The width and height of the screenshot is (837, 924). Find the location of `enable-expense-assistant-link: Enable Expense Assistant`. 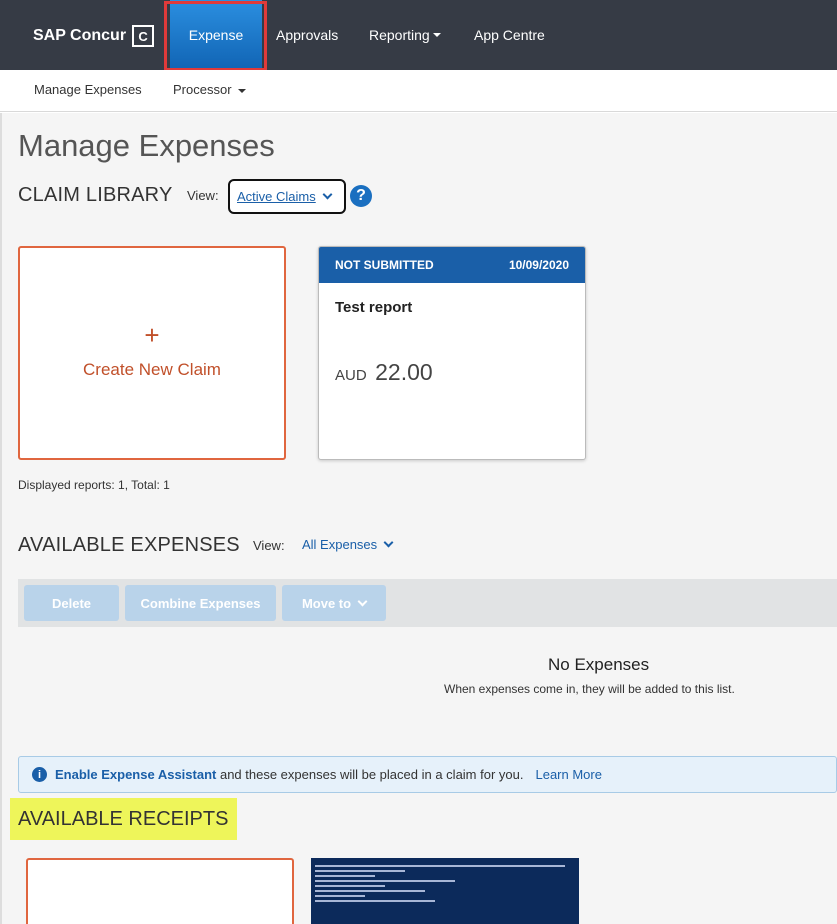

enable-expense-assistant-link: Enable Expense Assistant is located at coordinates (135, 774).